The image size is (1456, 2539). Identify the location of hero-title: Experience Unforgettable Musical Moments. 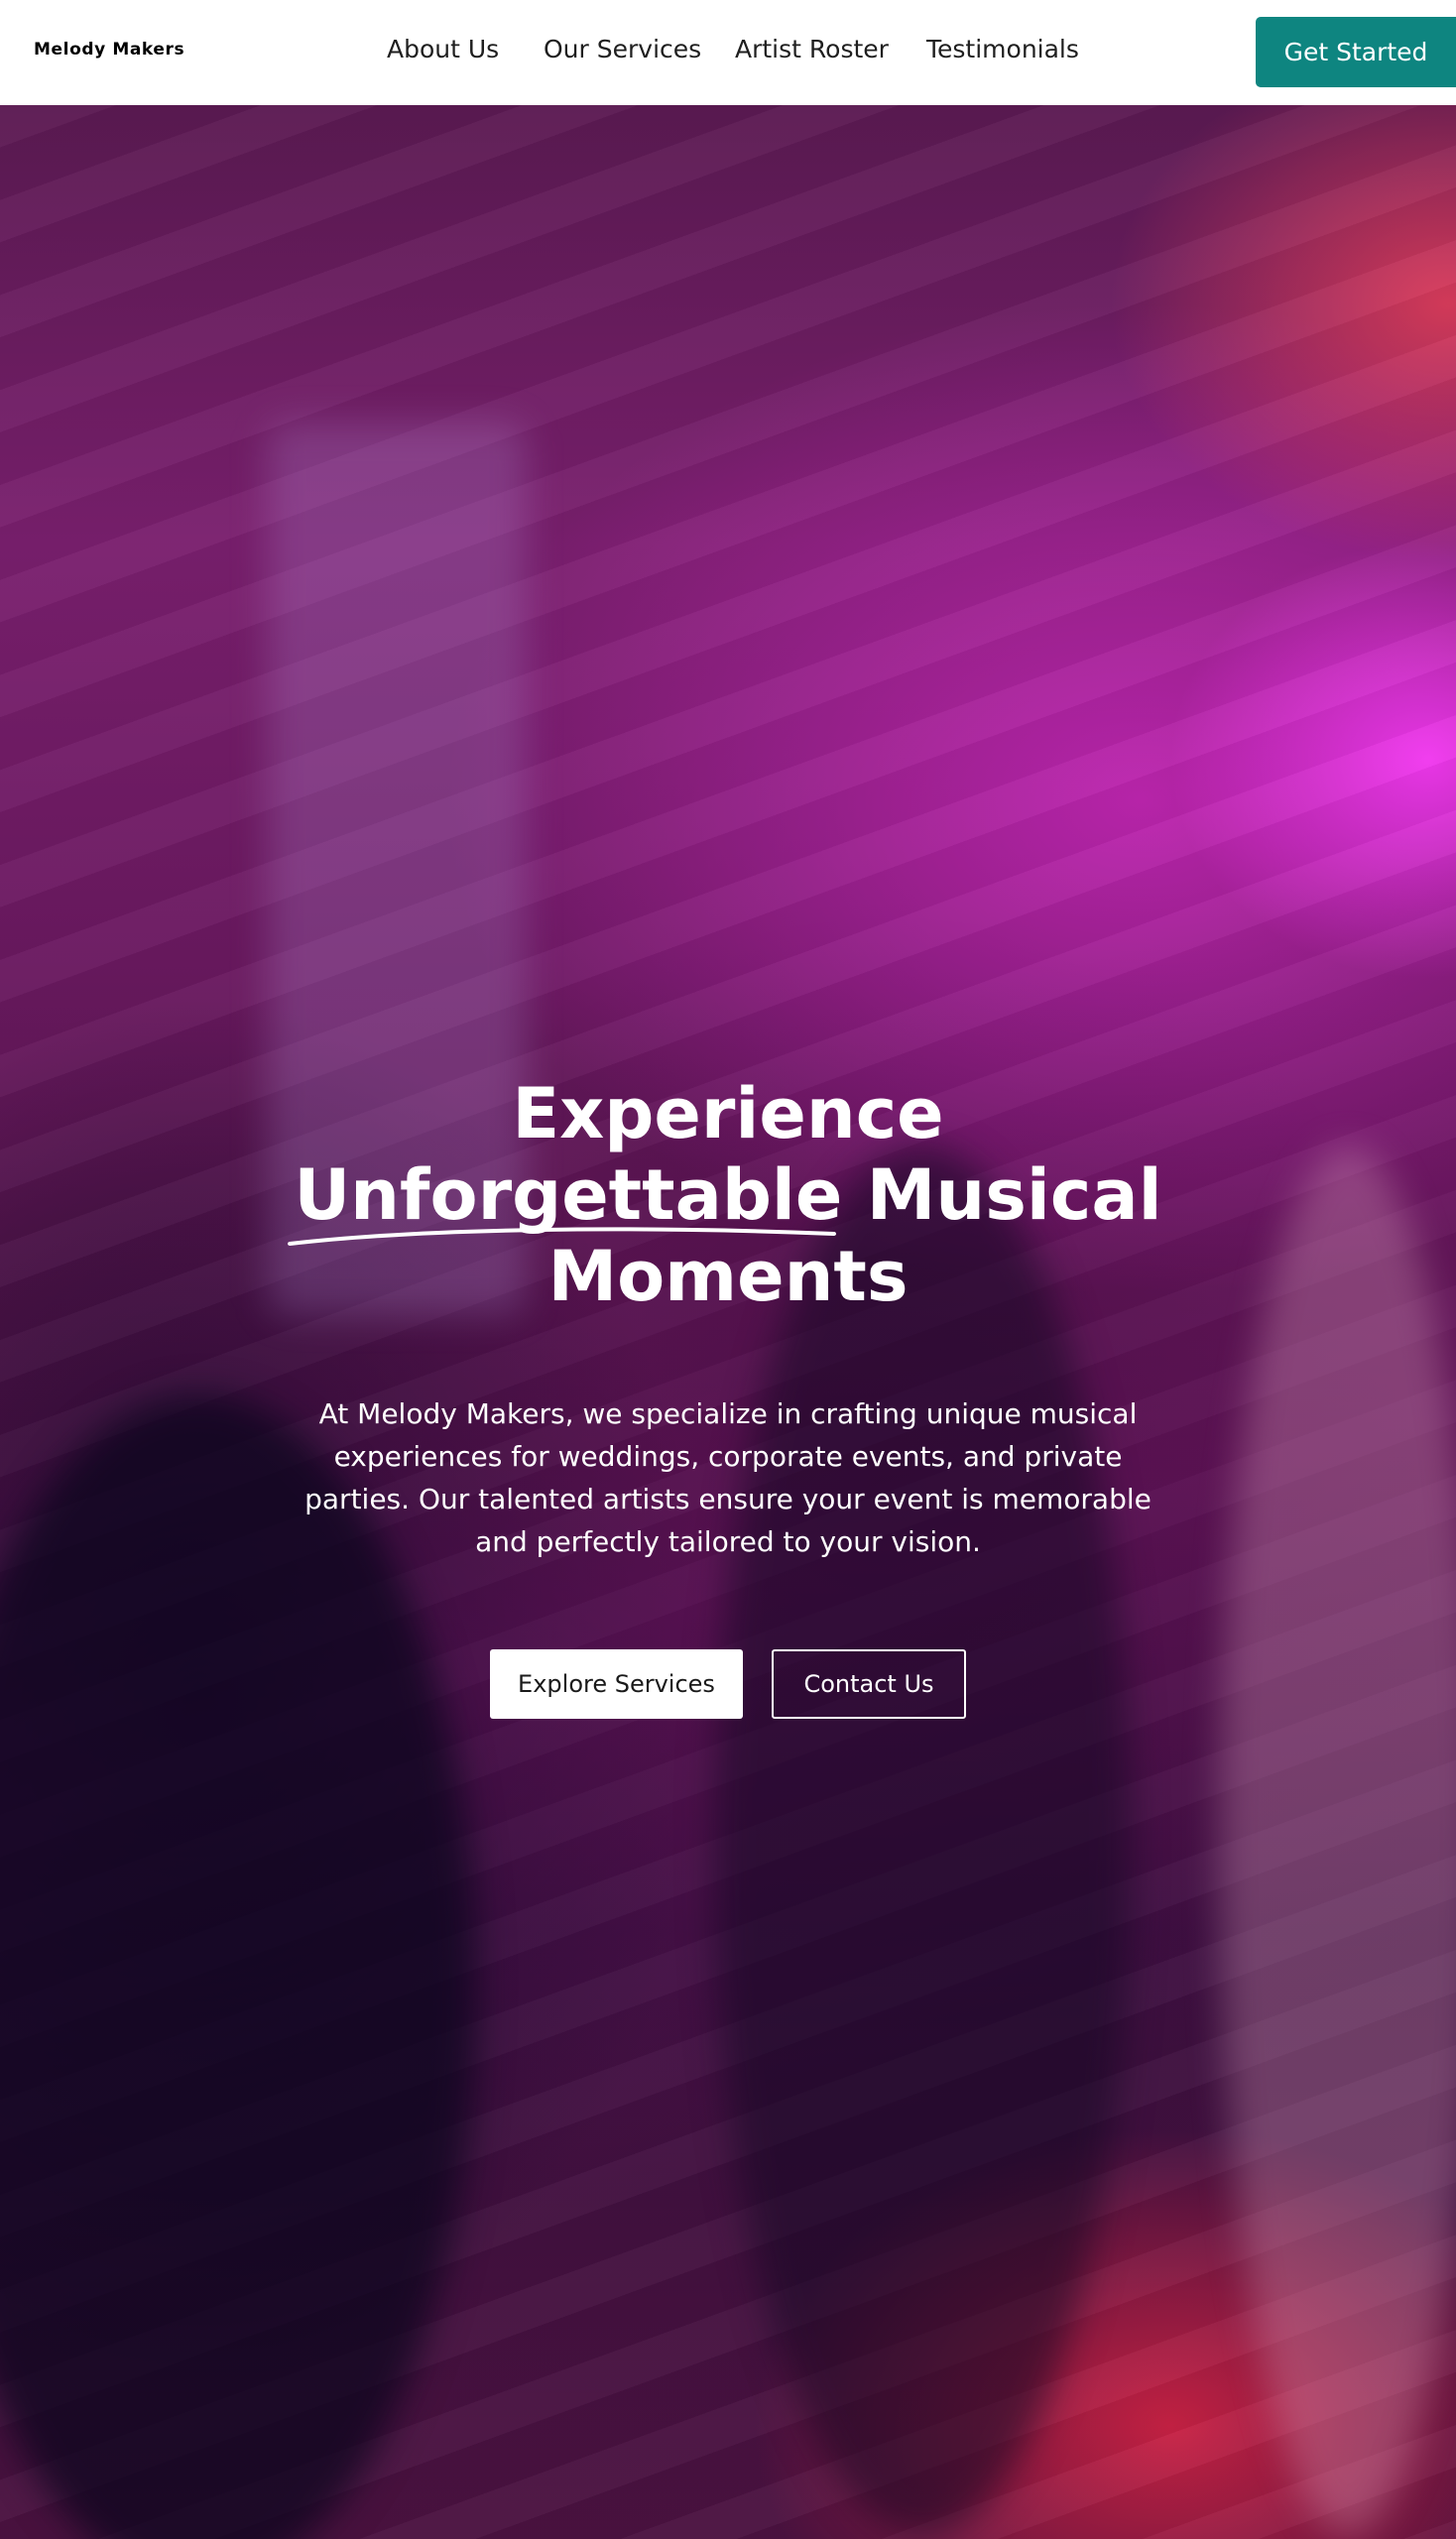
(728, 1195).